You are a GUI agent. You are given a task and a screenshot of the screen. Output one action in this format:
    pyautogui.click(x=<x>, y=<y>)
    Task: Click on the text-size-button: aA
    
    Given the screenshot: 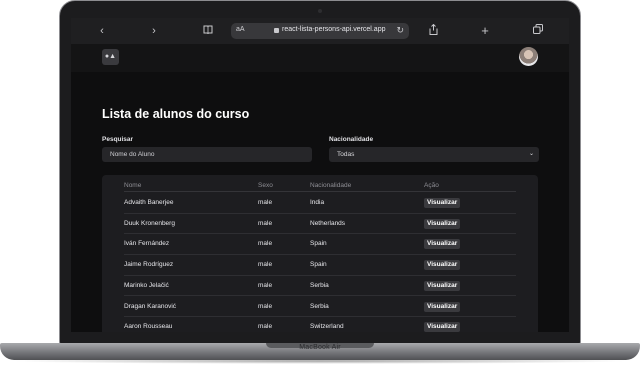 What is the action you would take?
    pyautogui.click(x=240, y=29)
    